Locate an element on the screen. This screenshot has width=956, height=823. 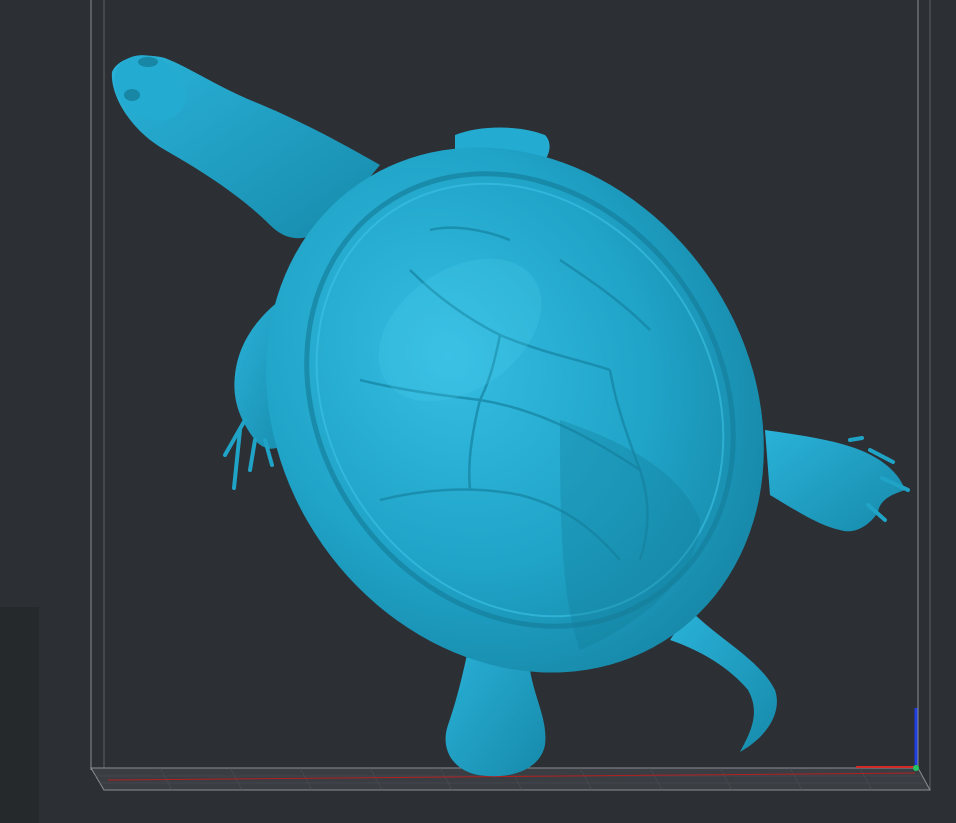
turtle-nostril is located at coordinates (148, 62).